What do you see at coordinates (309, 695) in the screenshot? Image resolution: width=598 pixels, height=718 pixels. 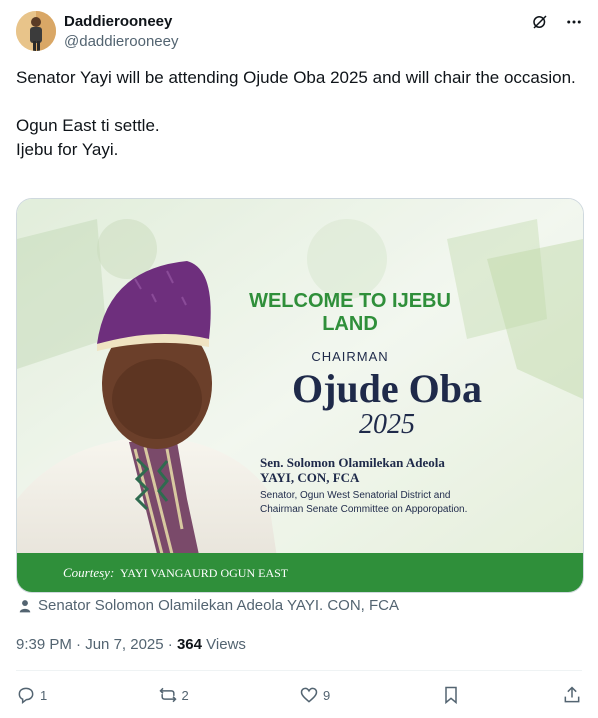 I see `like-icon` at bounding box center [309, 695].